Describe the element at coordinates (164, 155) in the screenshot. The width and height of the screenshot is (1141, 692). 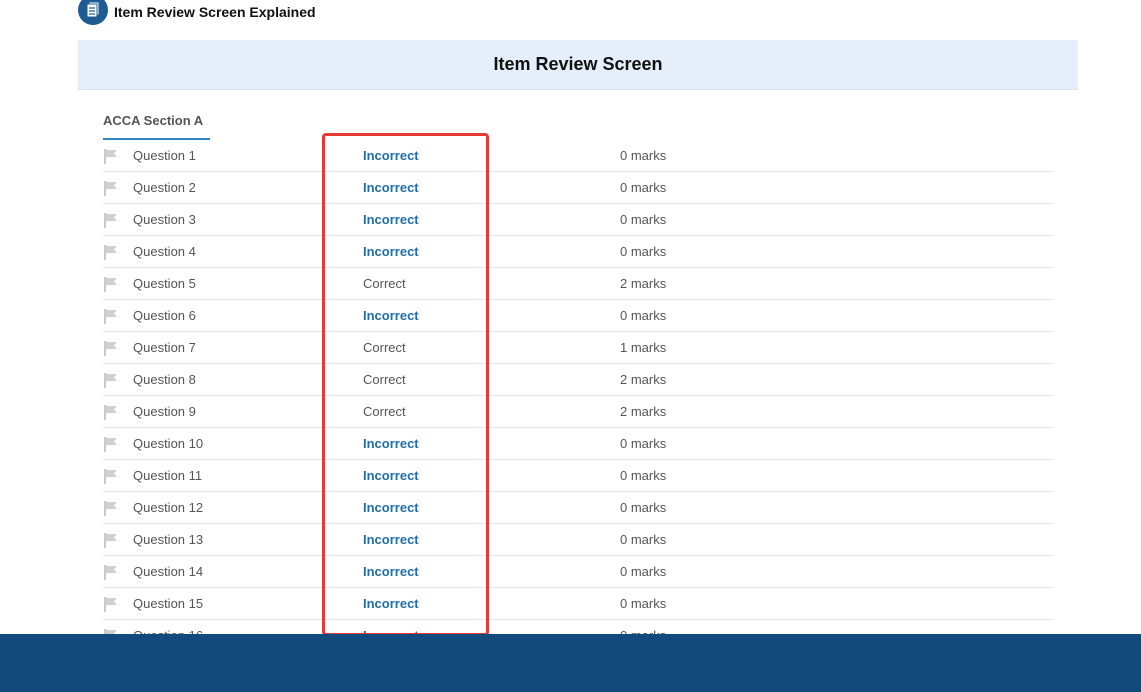
I see `question-link: Question 1` at that location.